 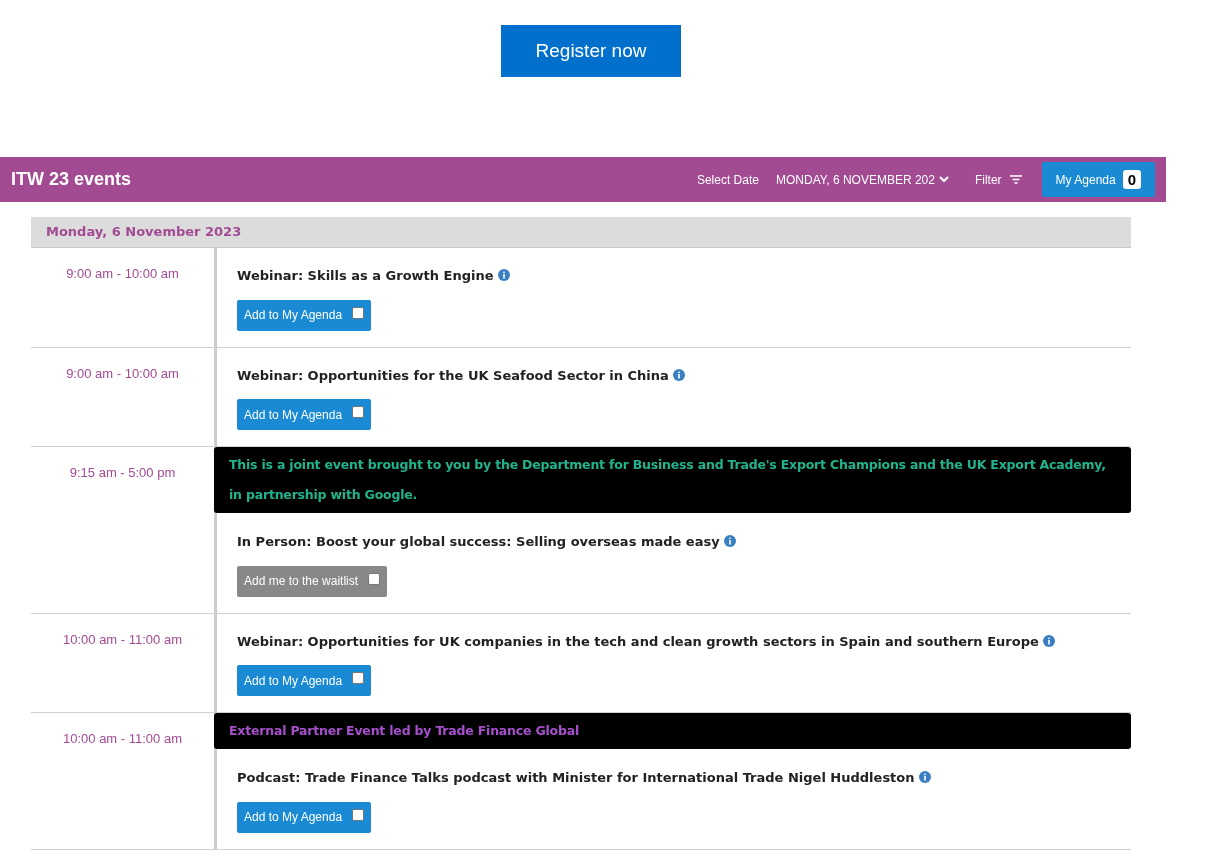 I want to click on event-title: In Person: Boost your global success: Selling overseas made easy, so click(x=478, y=541).